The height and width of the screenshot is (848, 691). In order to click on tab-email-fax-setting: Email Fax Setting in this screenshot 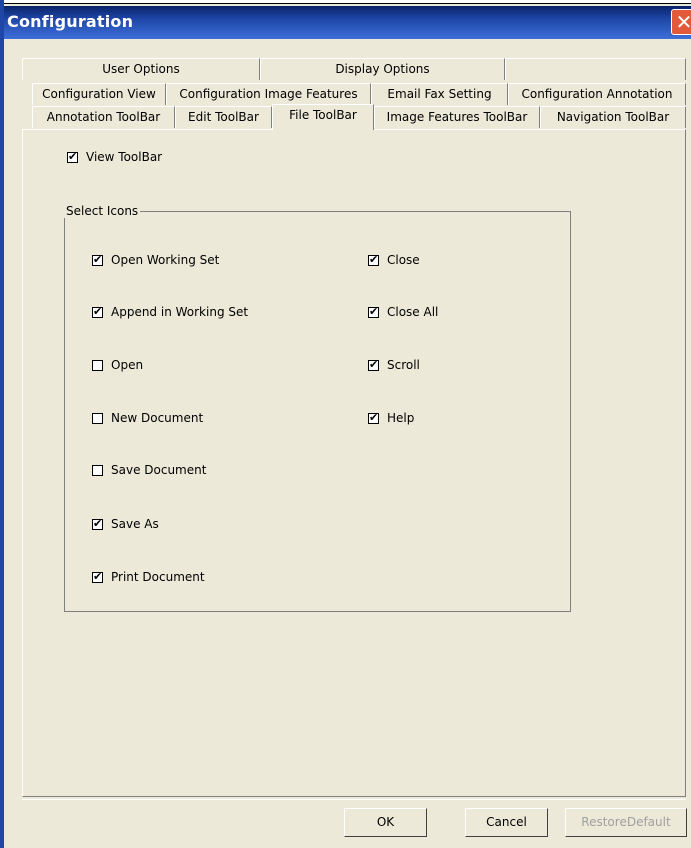, I will do `click(439, 94)`.